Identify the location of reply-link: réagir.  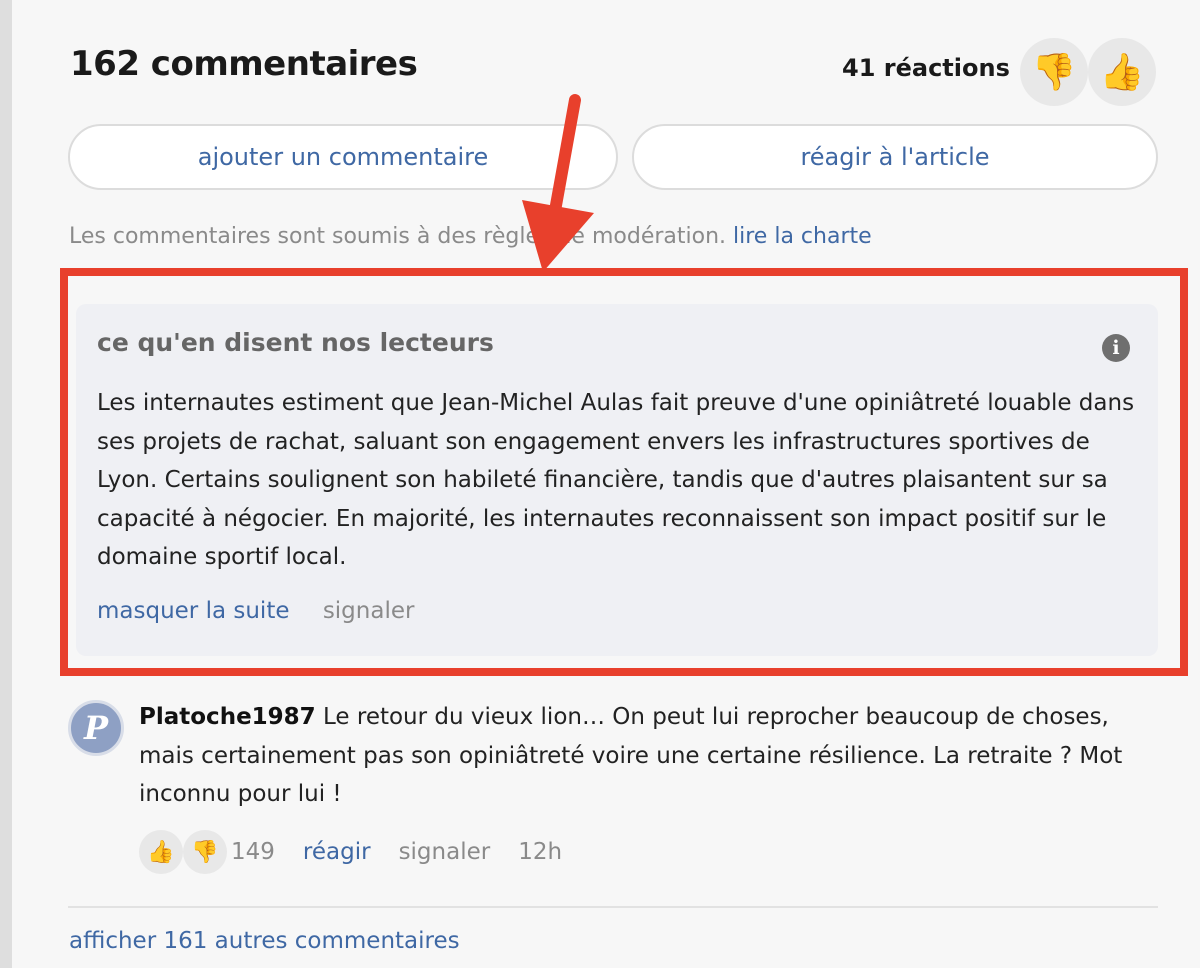
(337, 852).